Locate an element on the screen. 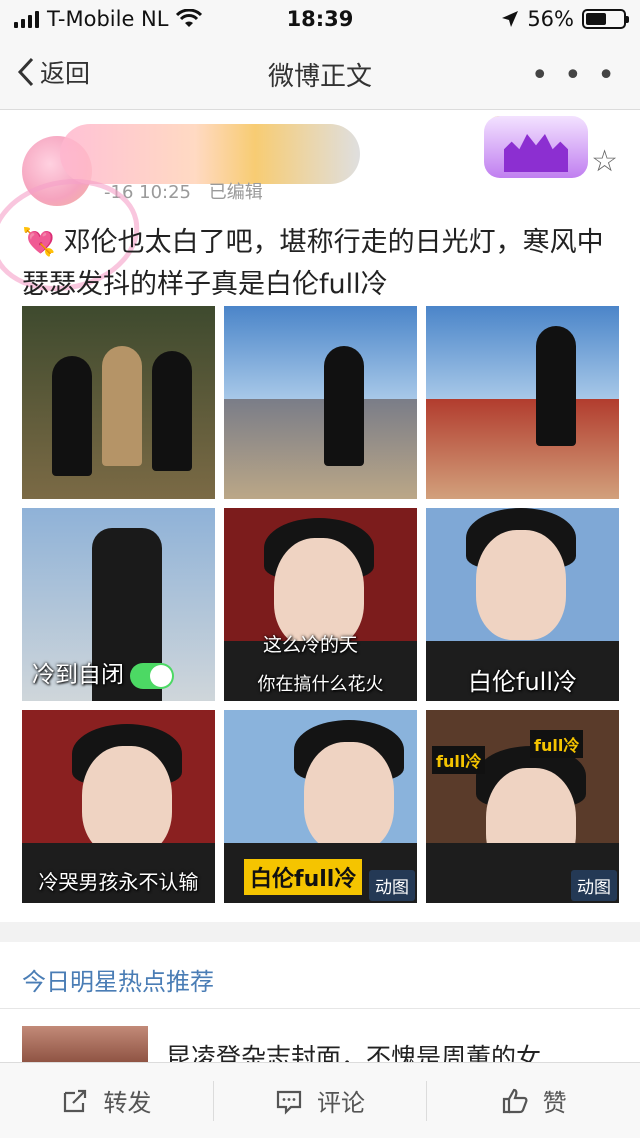 The image size is (640, 1138). image-caption: 冷到自闭 is located at coordinates (123, 672).